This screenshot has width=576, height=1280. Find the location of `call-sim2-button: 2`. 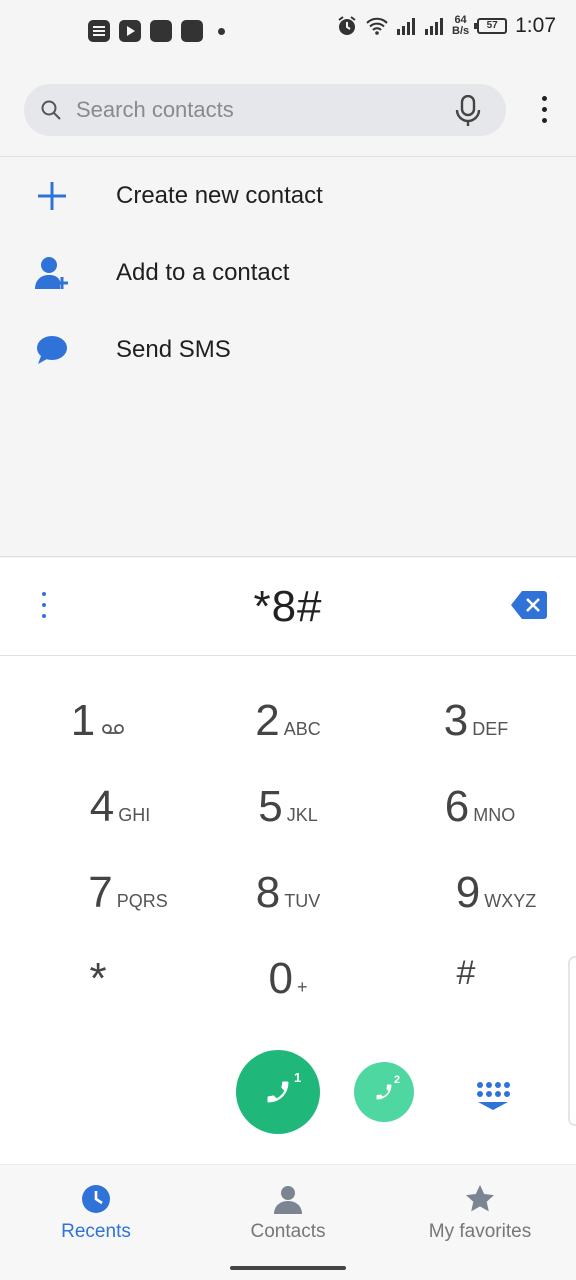

call-sim2-button: 2 is located at coordinates (384, 1092).